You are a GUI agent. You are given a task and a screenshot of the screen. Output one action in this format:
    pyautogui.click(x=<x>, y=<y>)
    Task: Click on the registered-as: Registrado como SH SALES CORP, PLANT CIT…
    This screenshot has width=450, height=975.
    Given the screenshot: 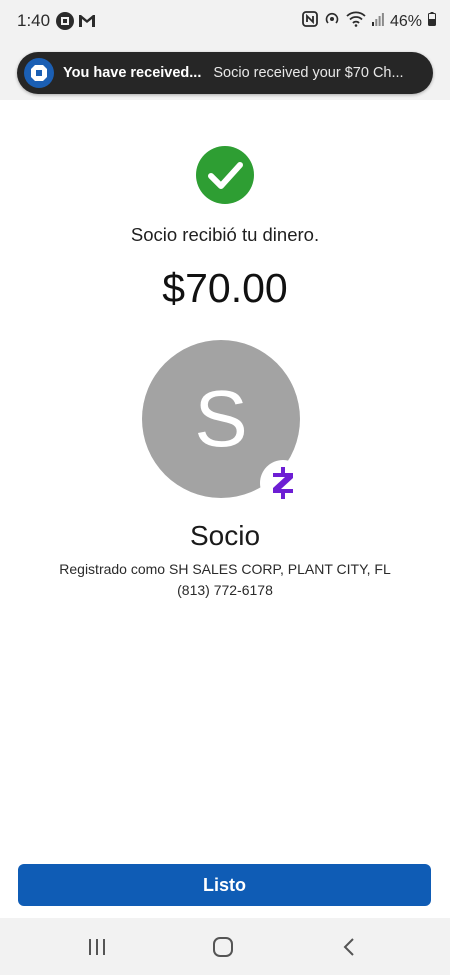 What is the action you would take?
    pyautogui.click(x=225, y=569)
    